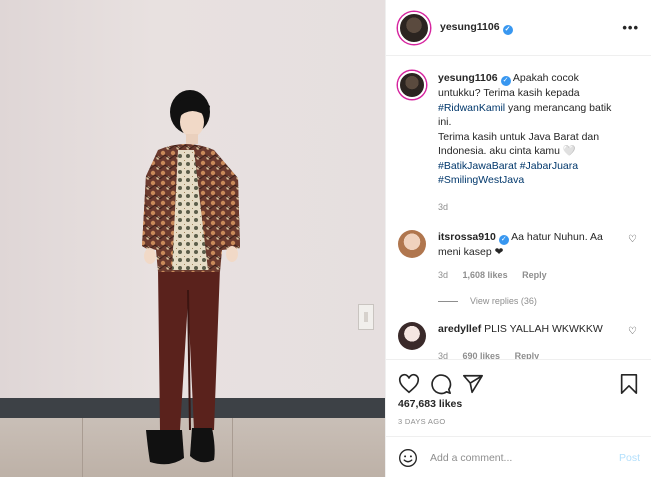 Image resolution: width=651 pixels, height=477 pixels. What do you see at coordinates (518, 421) in the screenshot?
I see `post-date: 3 DAYS AGO` at bounding box center [518, 421].